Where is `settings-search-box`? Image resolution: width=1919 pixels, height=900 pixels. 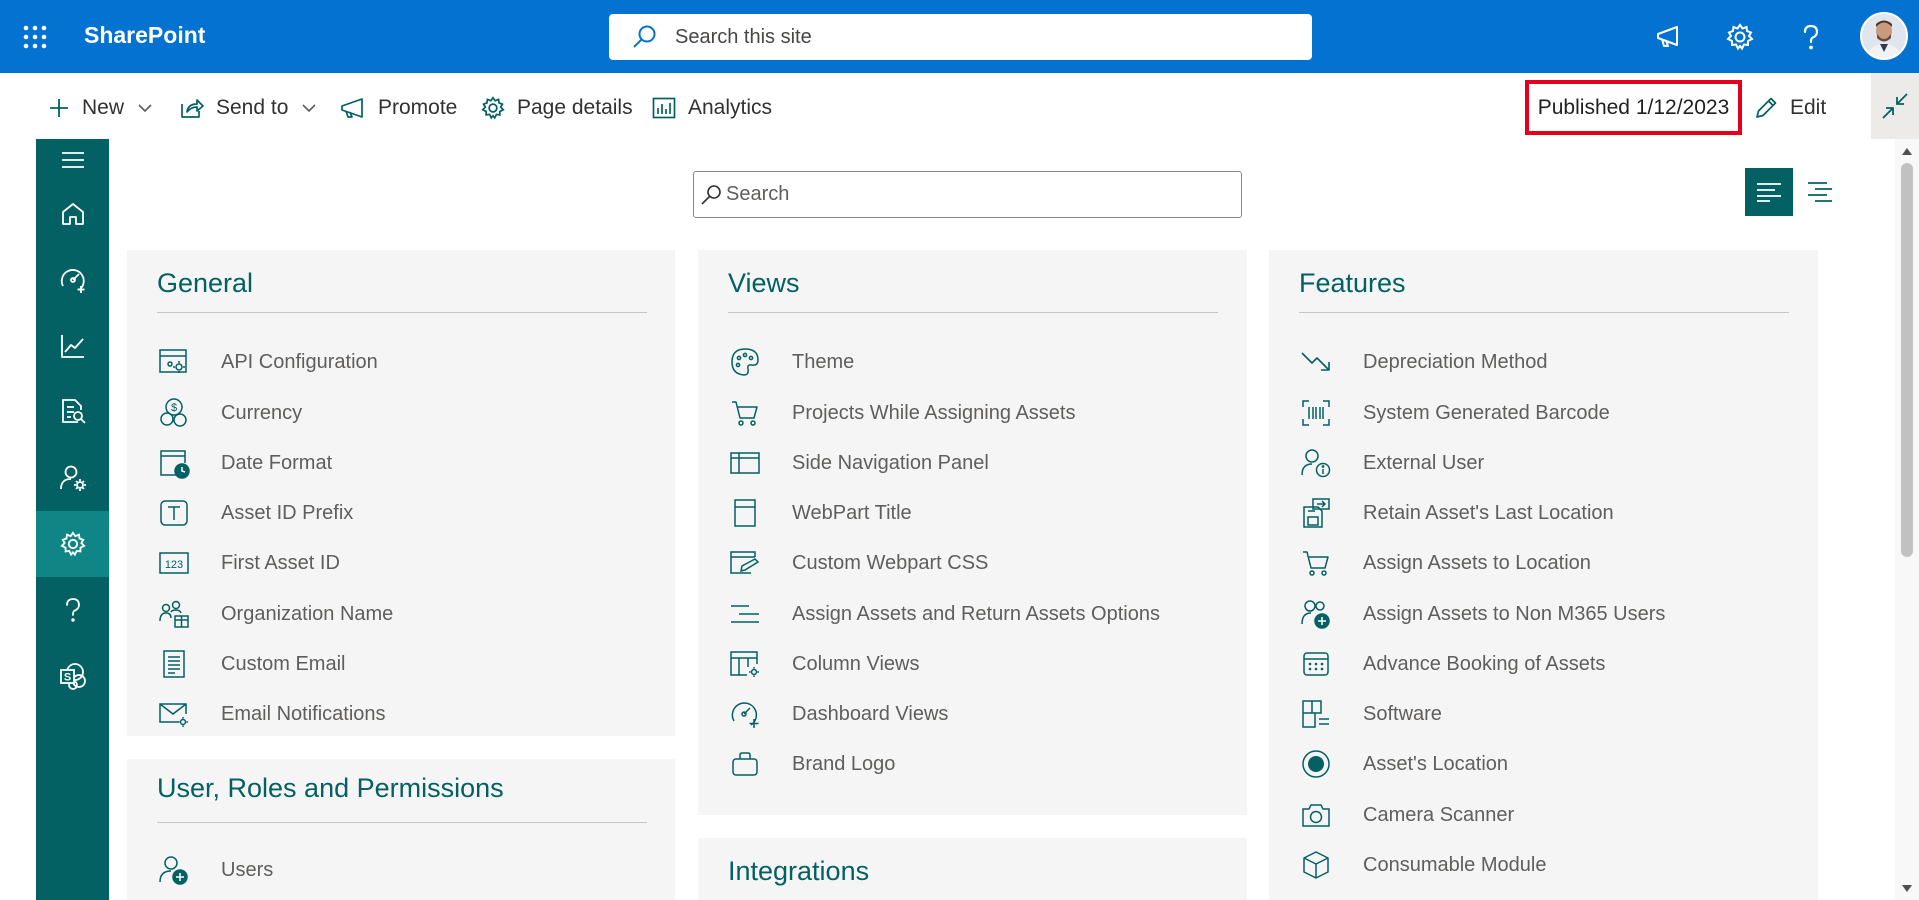
settings-search-box is located at coordinates (967, 194).